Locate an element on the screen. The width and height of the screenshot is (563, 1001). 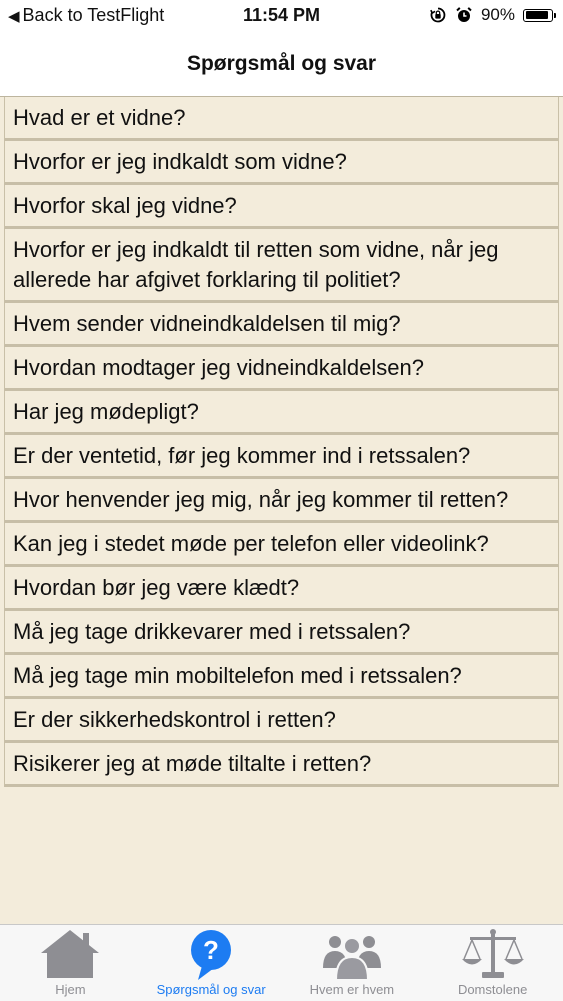
navigation-bar: Spørgsmål og svar is located at coordinates (281, 62).